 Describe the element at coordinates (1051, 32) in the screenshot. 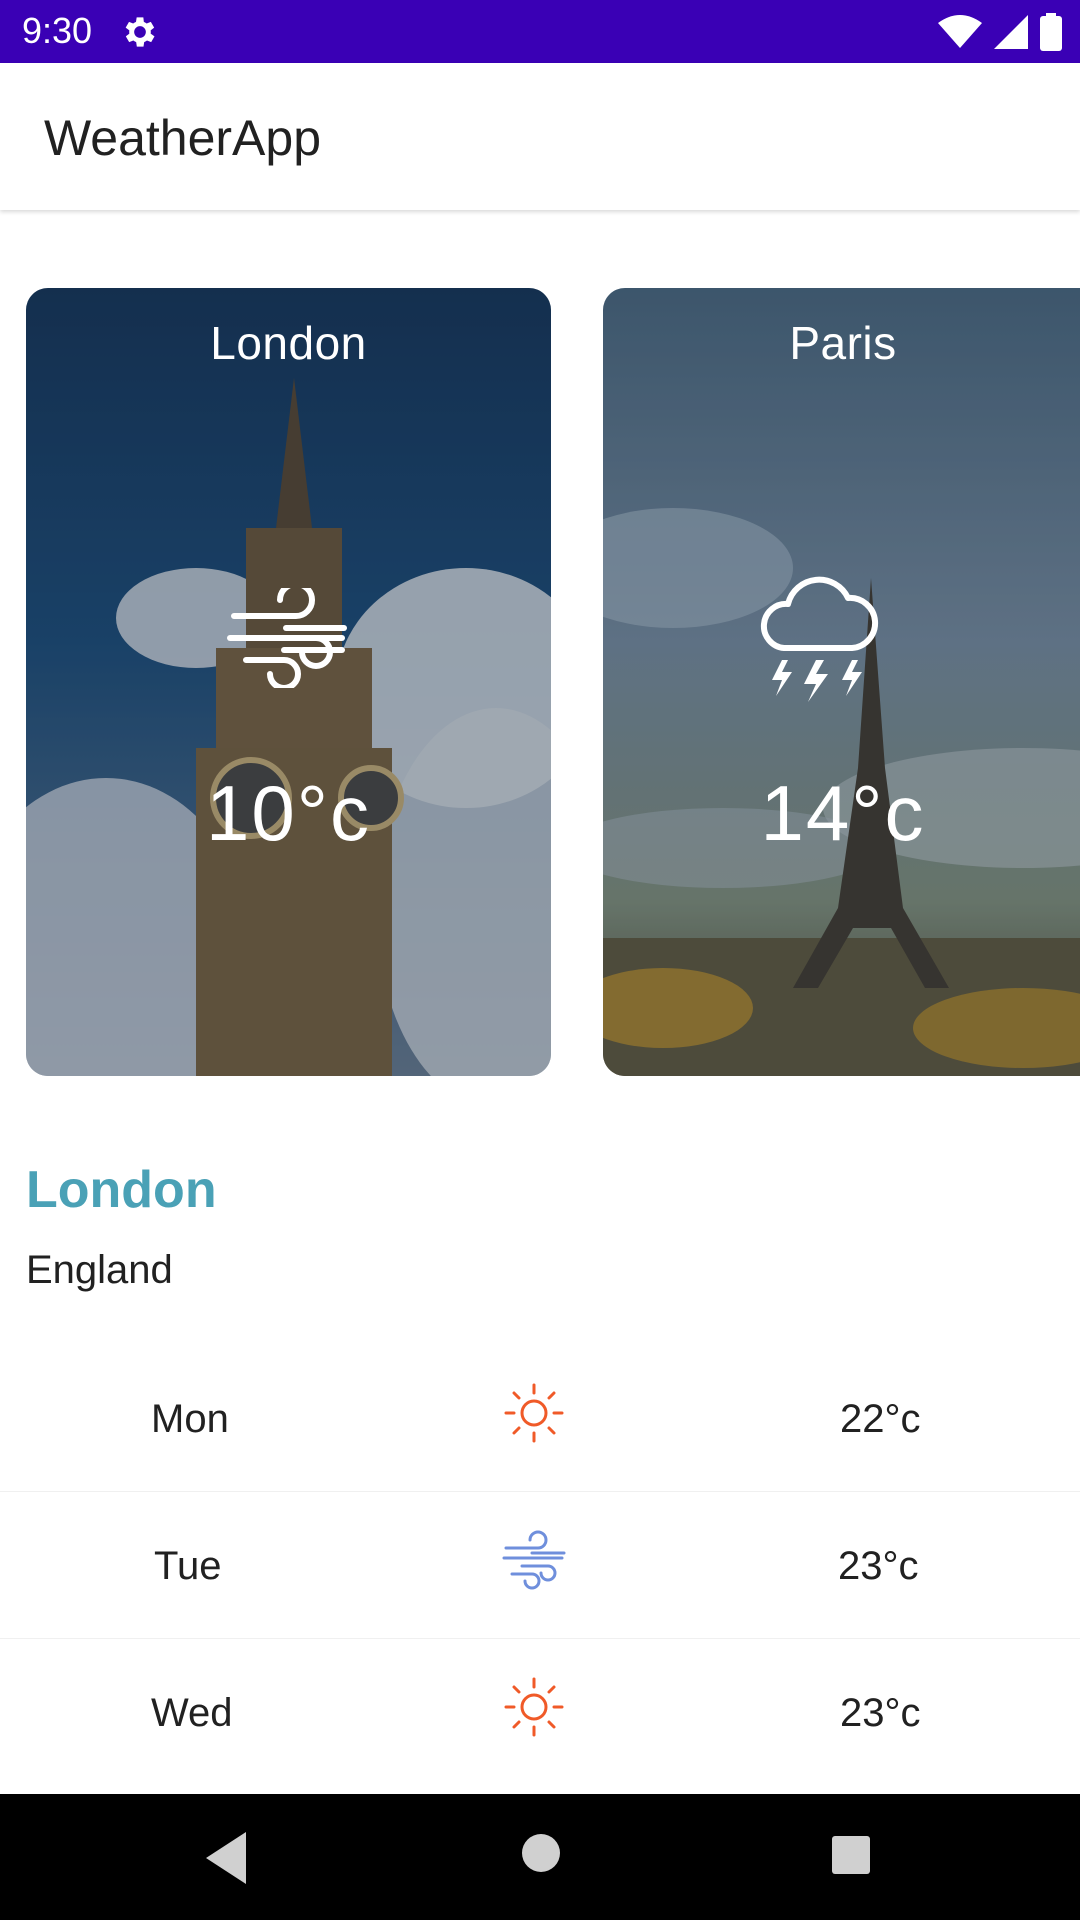

I see `battery-icon` at that location.